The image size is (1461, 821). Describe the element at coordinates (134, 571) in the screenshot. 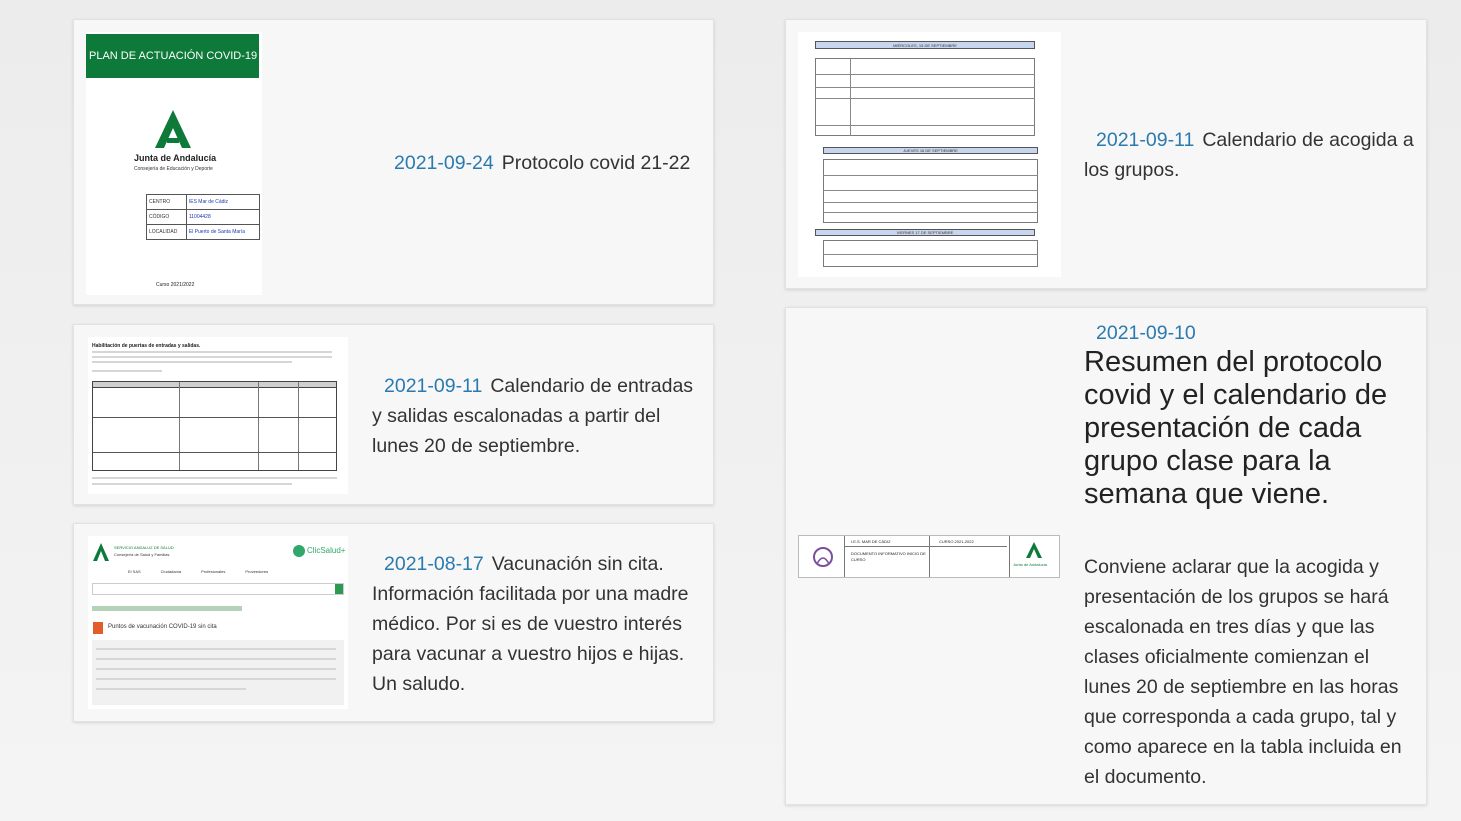

I see `nav-item: El SAS` at that location.